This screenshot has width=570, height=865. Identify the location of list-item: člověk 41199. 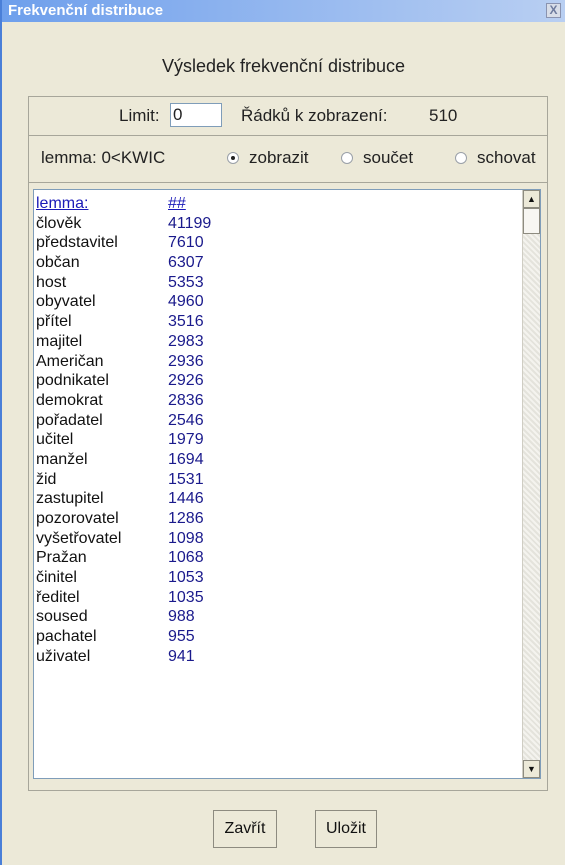
(274, 224).